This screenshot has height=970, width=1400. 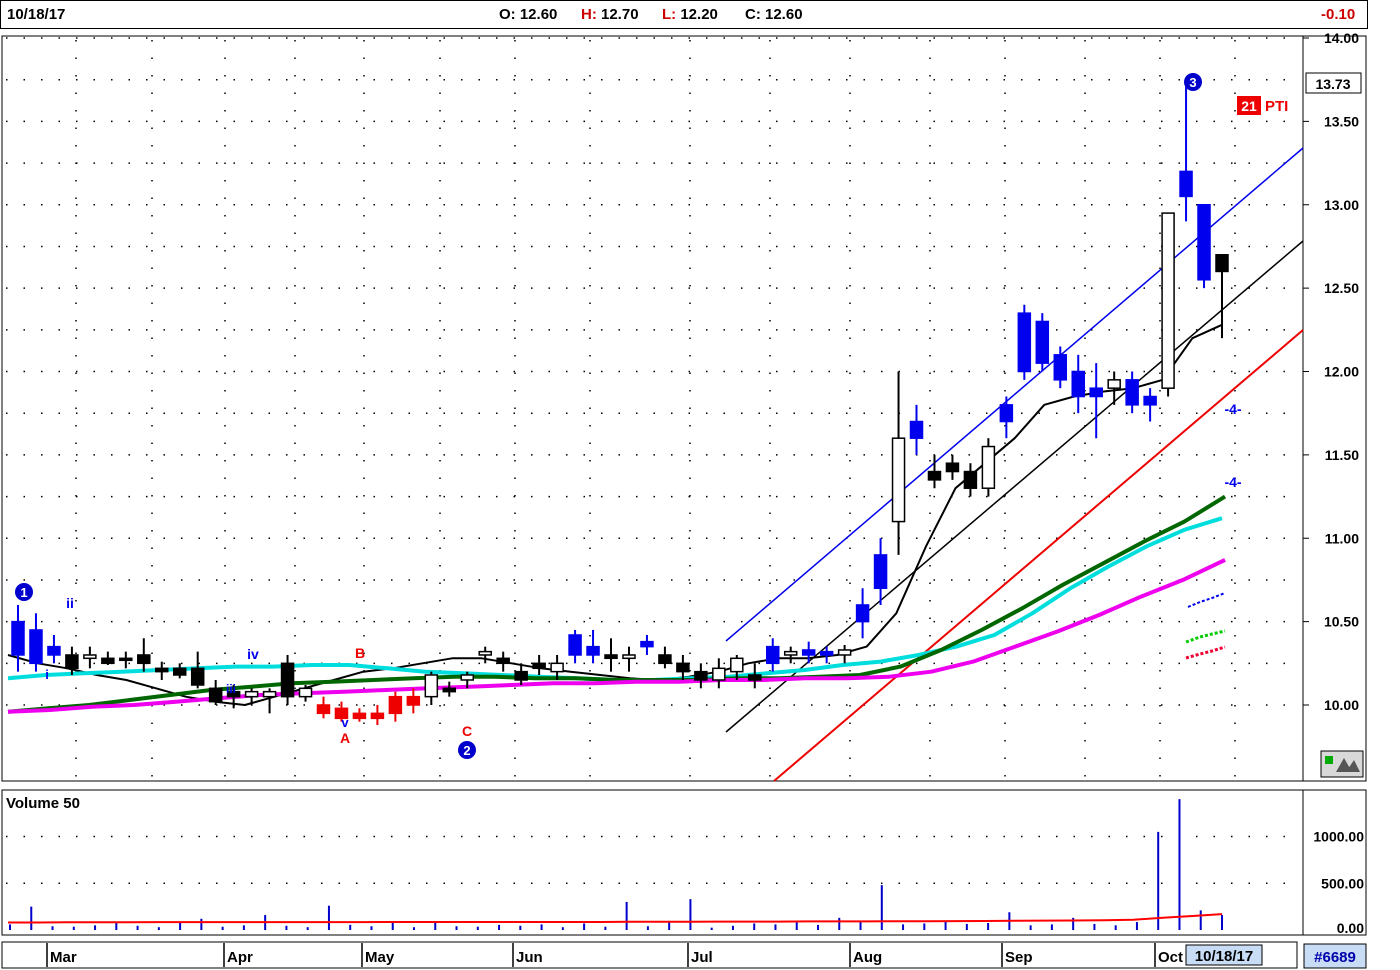 I want to click on chart-tool-icon, so click(x=1342, y=764).